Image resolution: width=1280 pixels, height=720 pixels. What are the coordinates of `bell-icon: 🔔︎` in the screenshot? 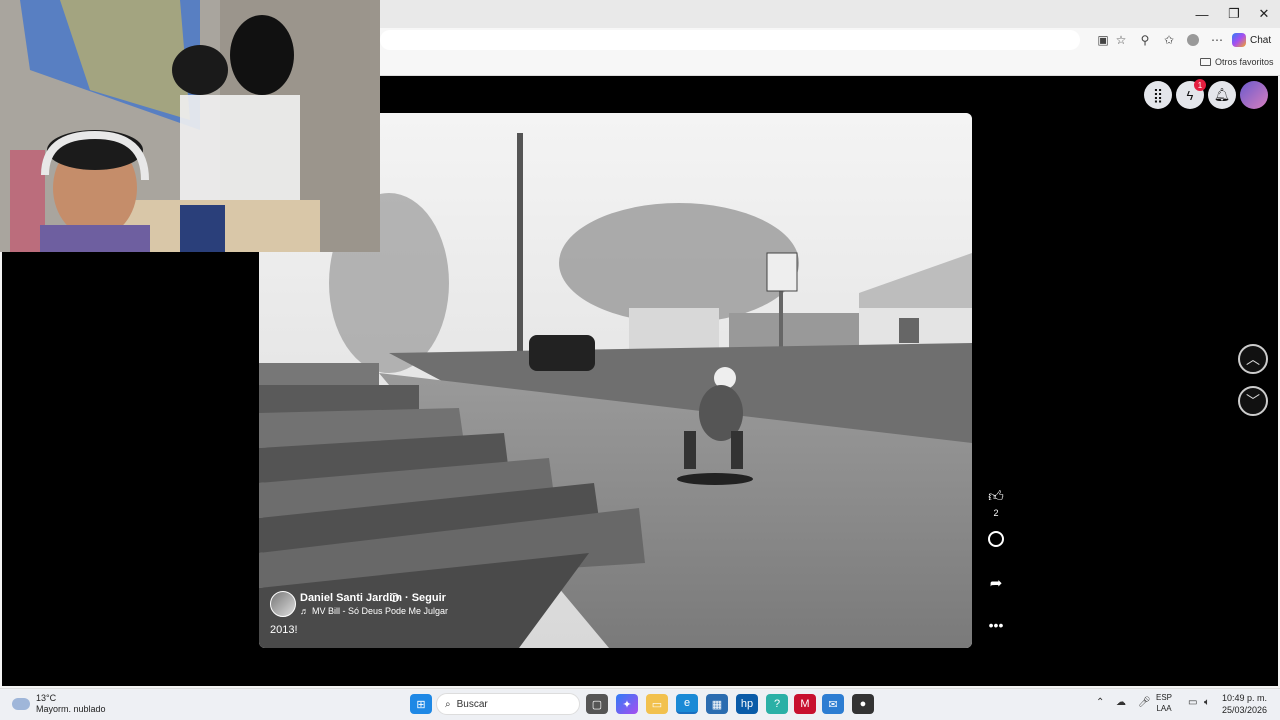 It's located at (1222, 94).